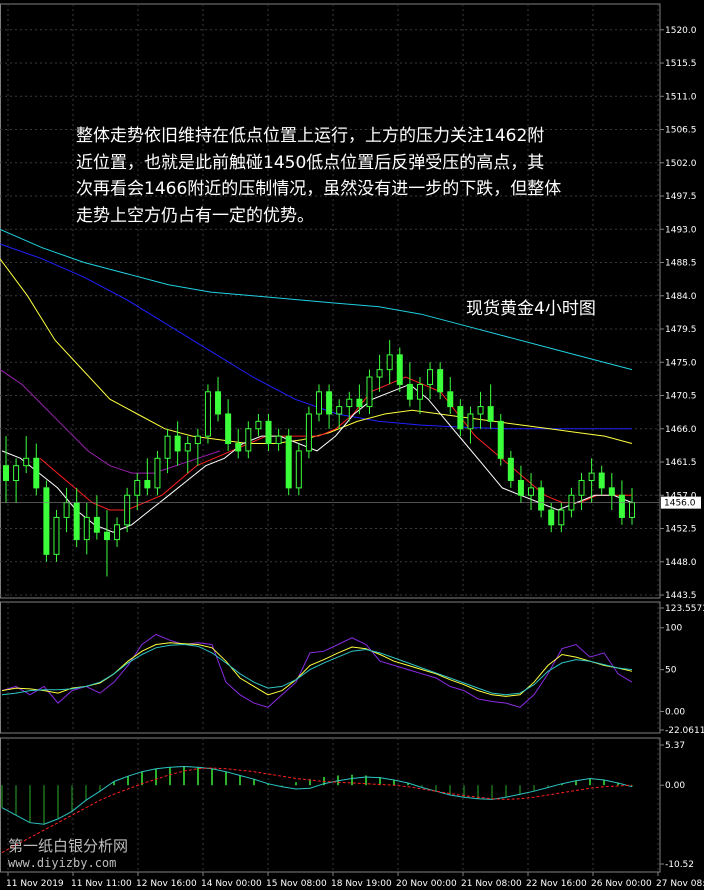 This screenshot has width=704, height=890. What do you see at coordinates (680, 504) in the screenshot?
I see `current-price-label: 1456.0` at bounding box center [680, 504].